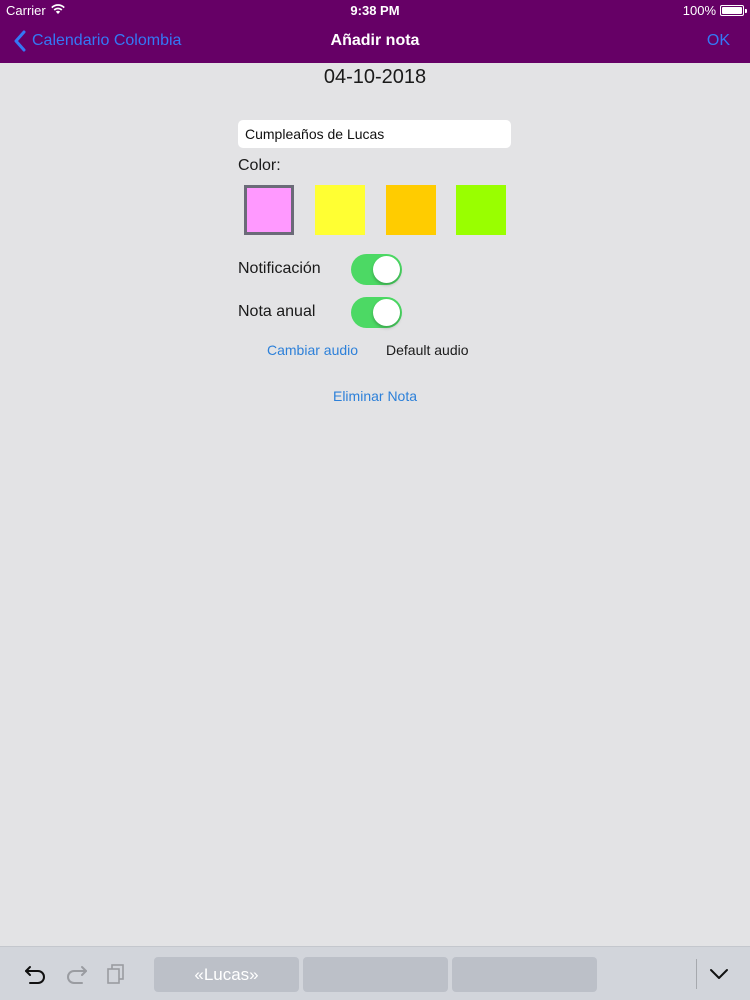 This screenshot has width=750, height=1000. Describe the element at coordinates (76, 974) in the screenshot. I see `redo-icon` at that location.